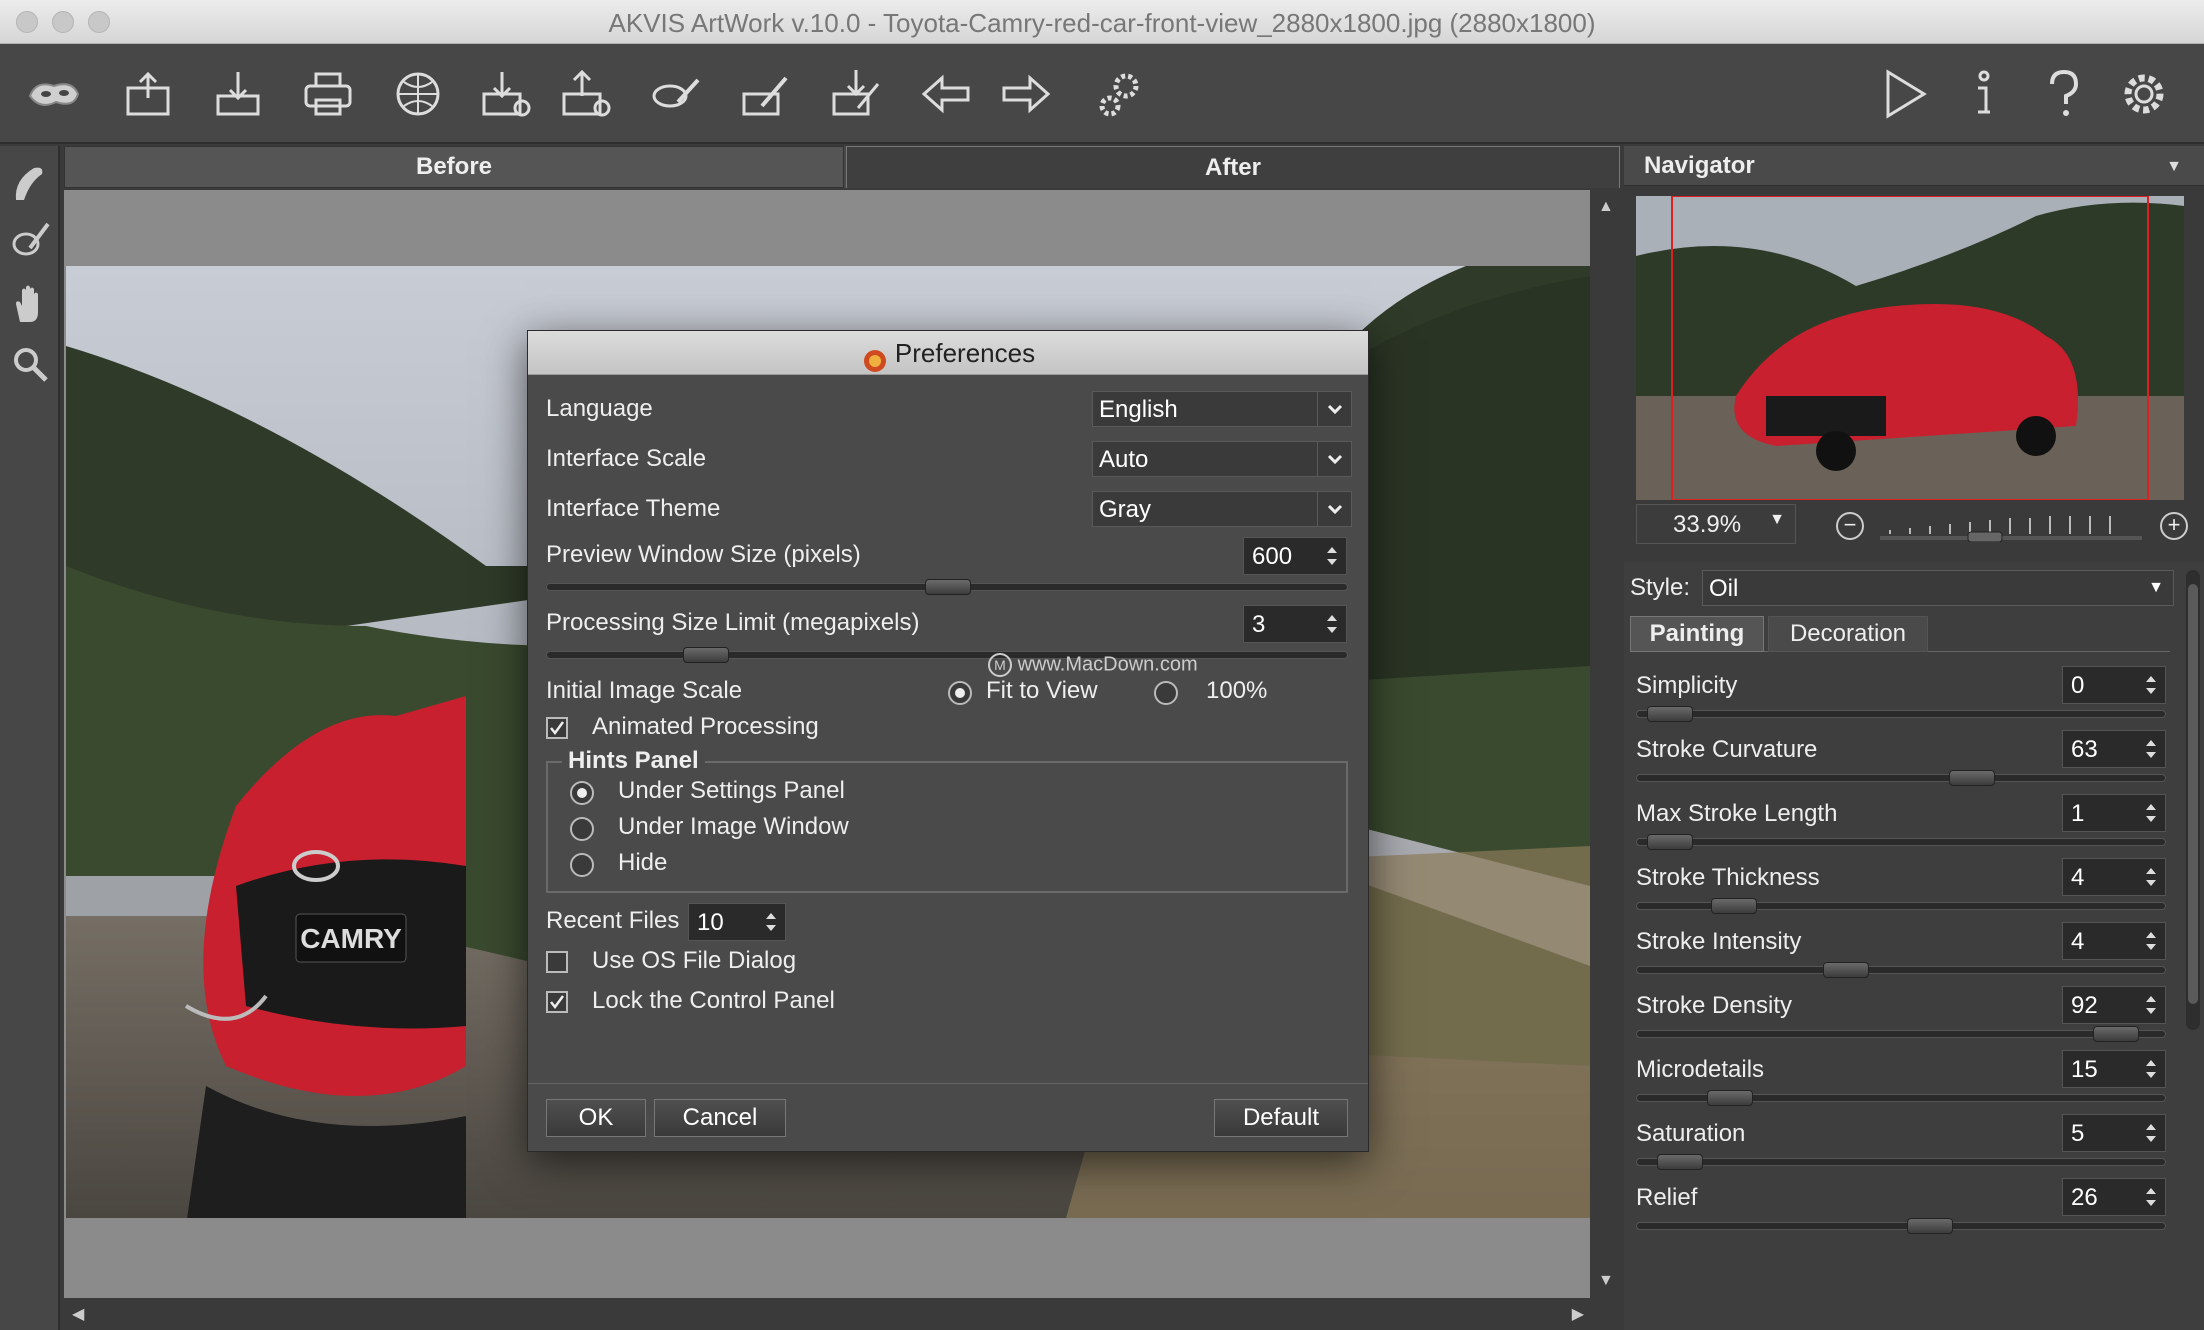  I want to click on param-spinner: 0, so click(2114, 685).